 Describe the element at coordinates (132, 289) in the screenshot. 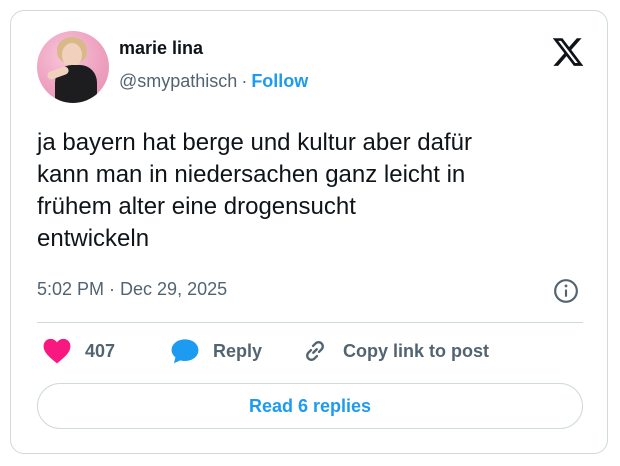

I see `tweet-timestamp: 5:02 PM · Dec 29, 2025` at that location.